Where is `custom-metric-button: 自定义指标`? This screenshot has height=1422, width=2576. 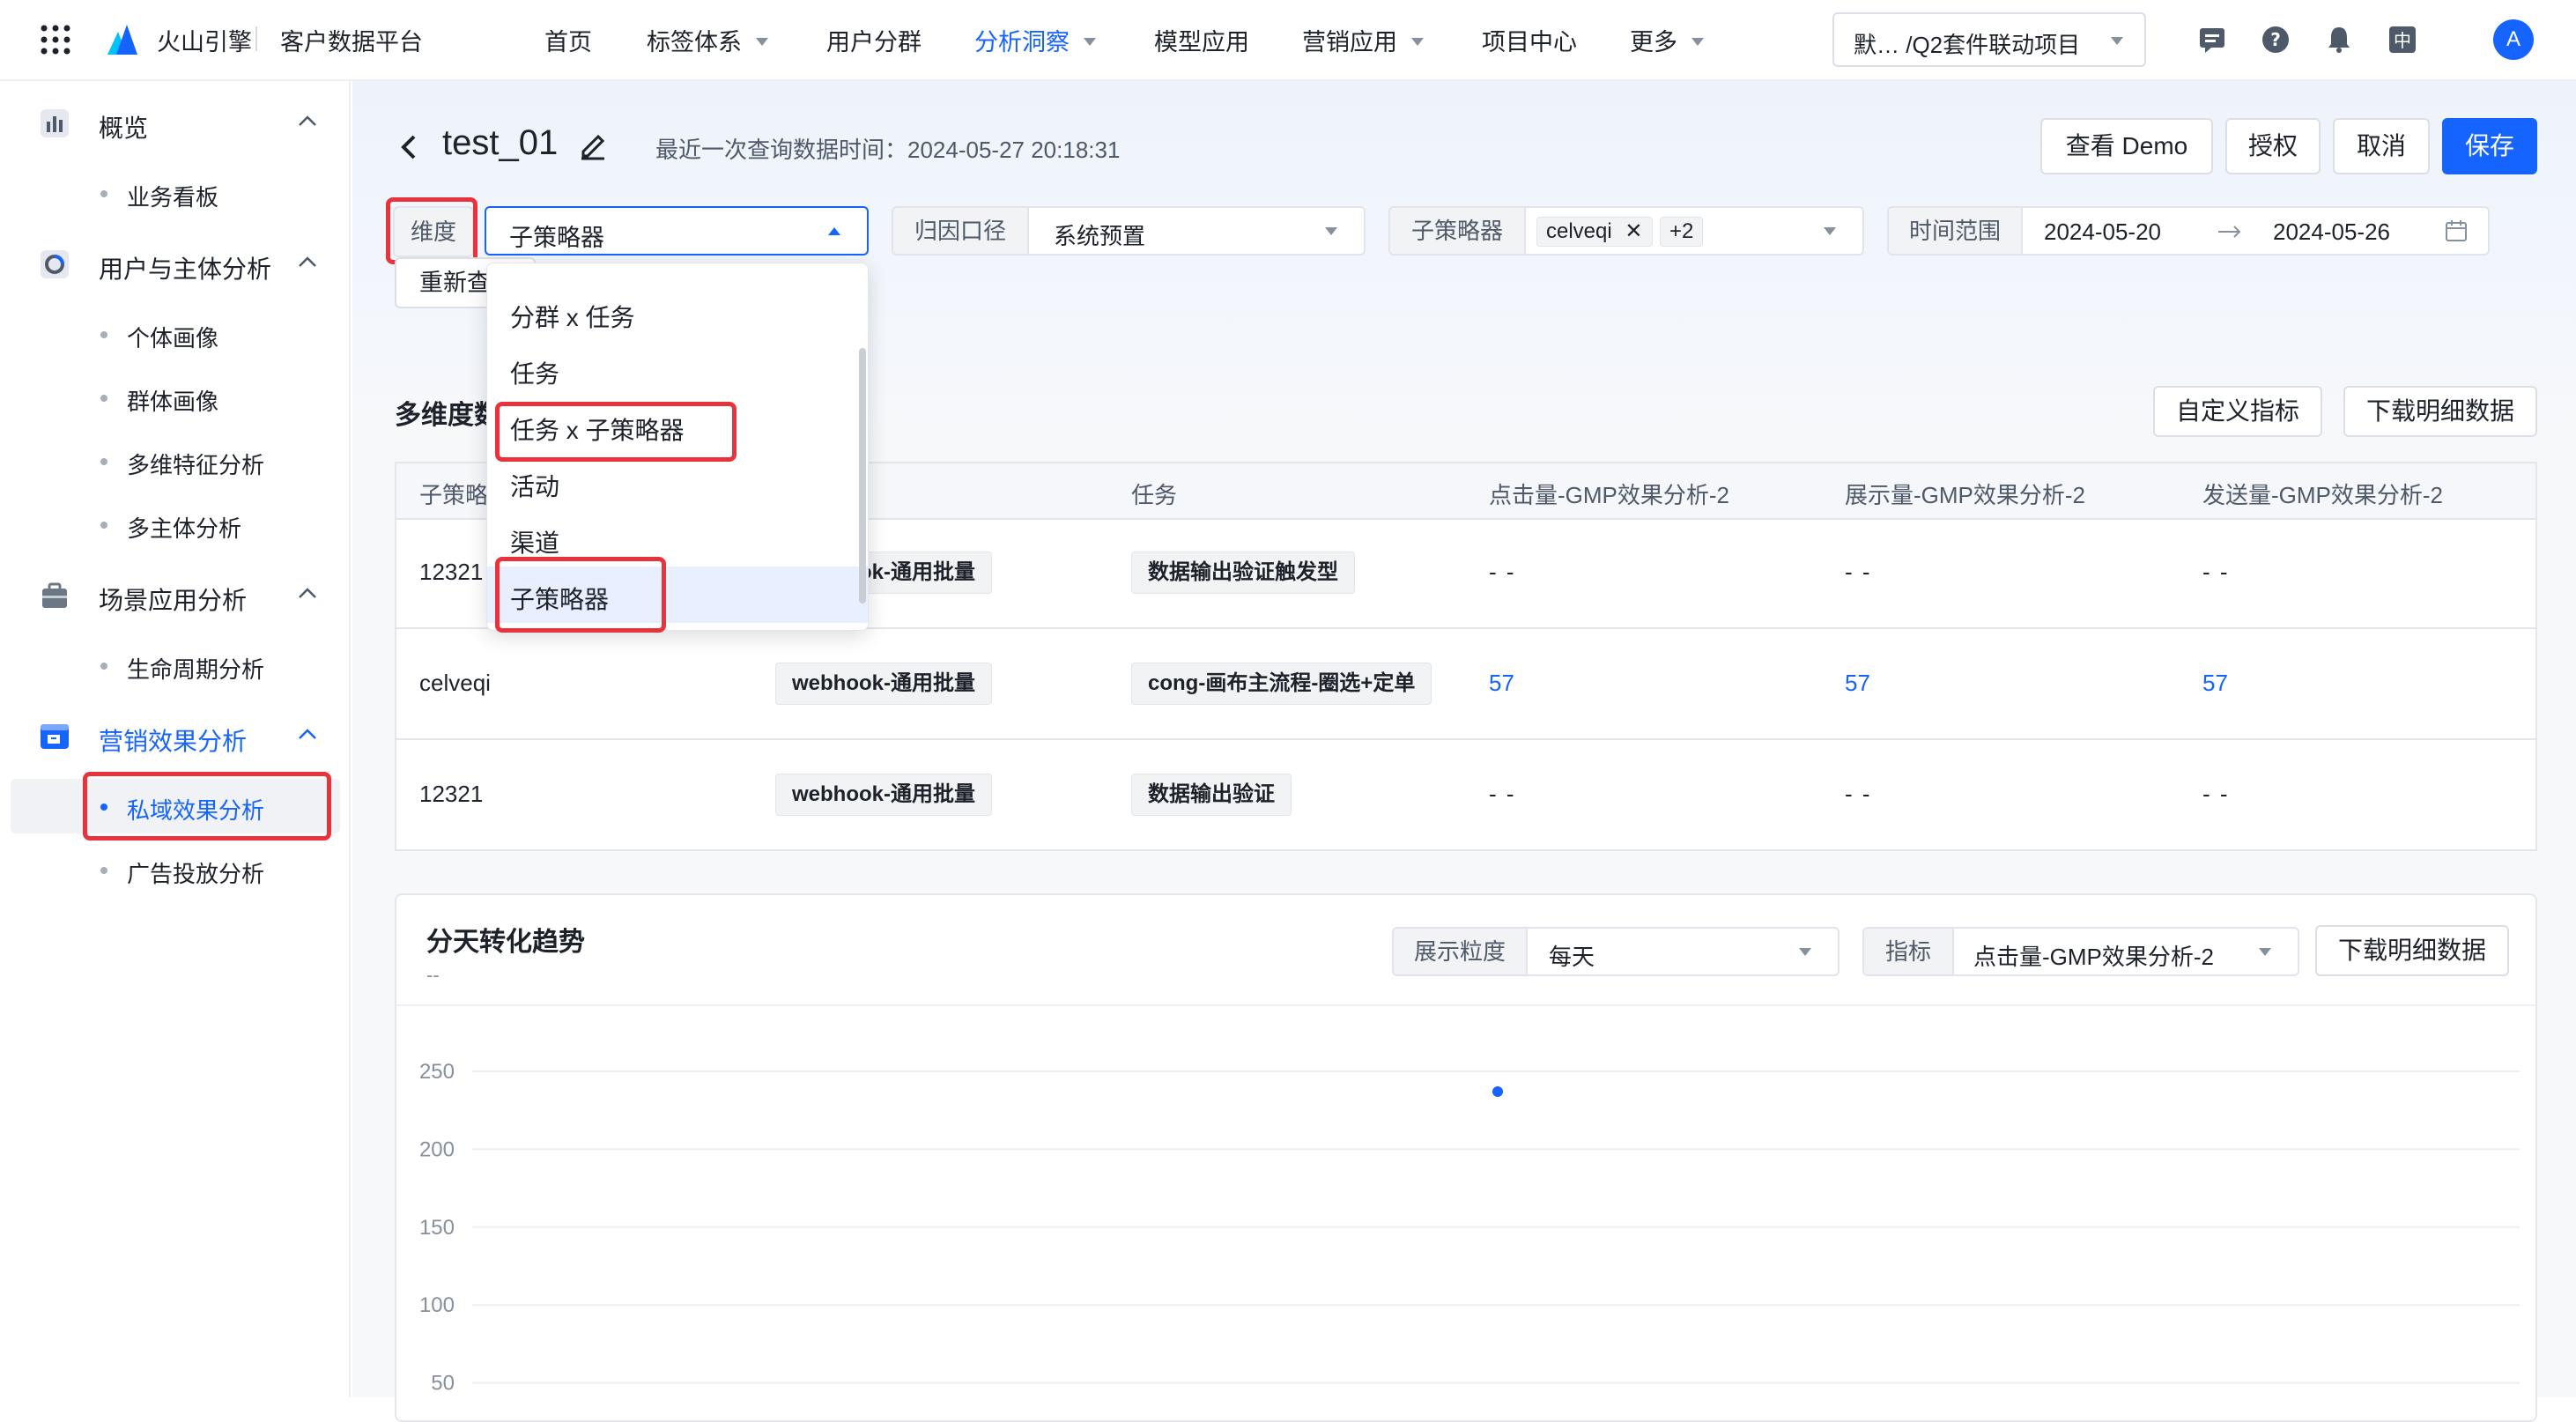
custom-metric-button: 自定义指标 is located at coordinates (2238, 411).